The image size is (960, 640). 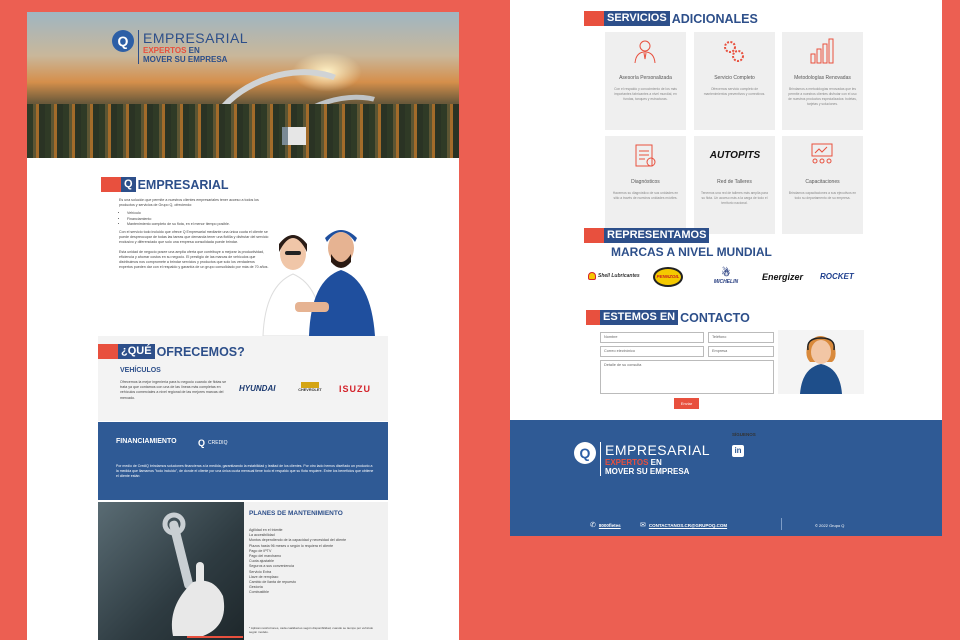 What do you see at coordinates (645, 182) in the screenshot?
I see `tile-title: Diagnósticos` at bounding box center [645, 182].